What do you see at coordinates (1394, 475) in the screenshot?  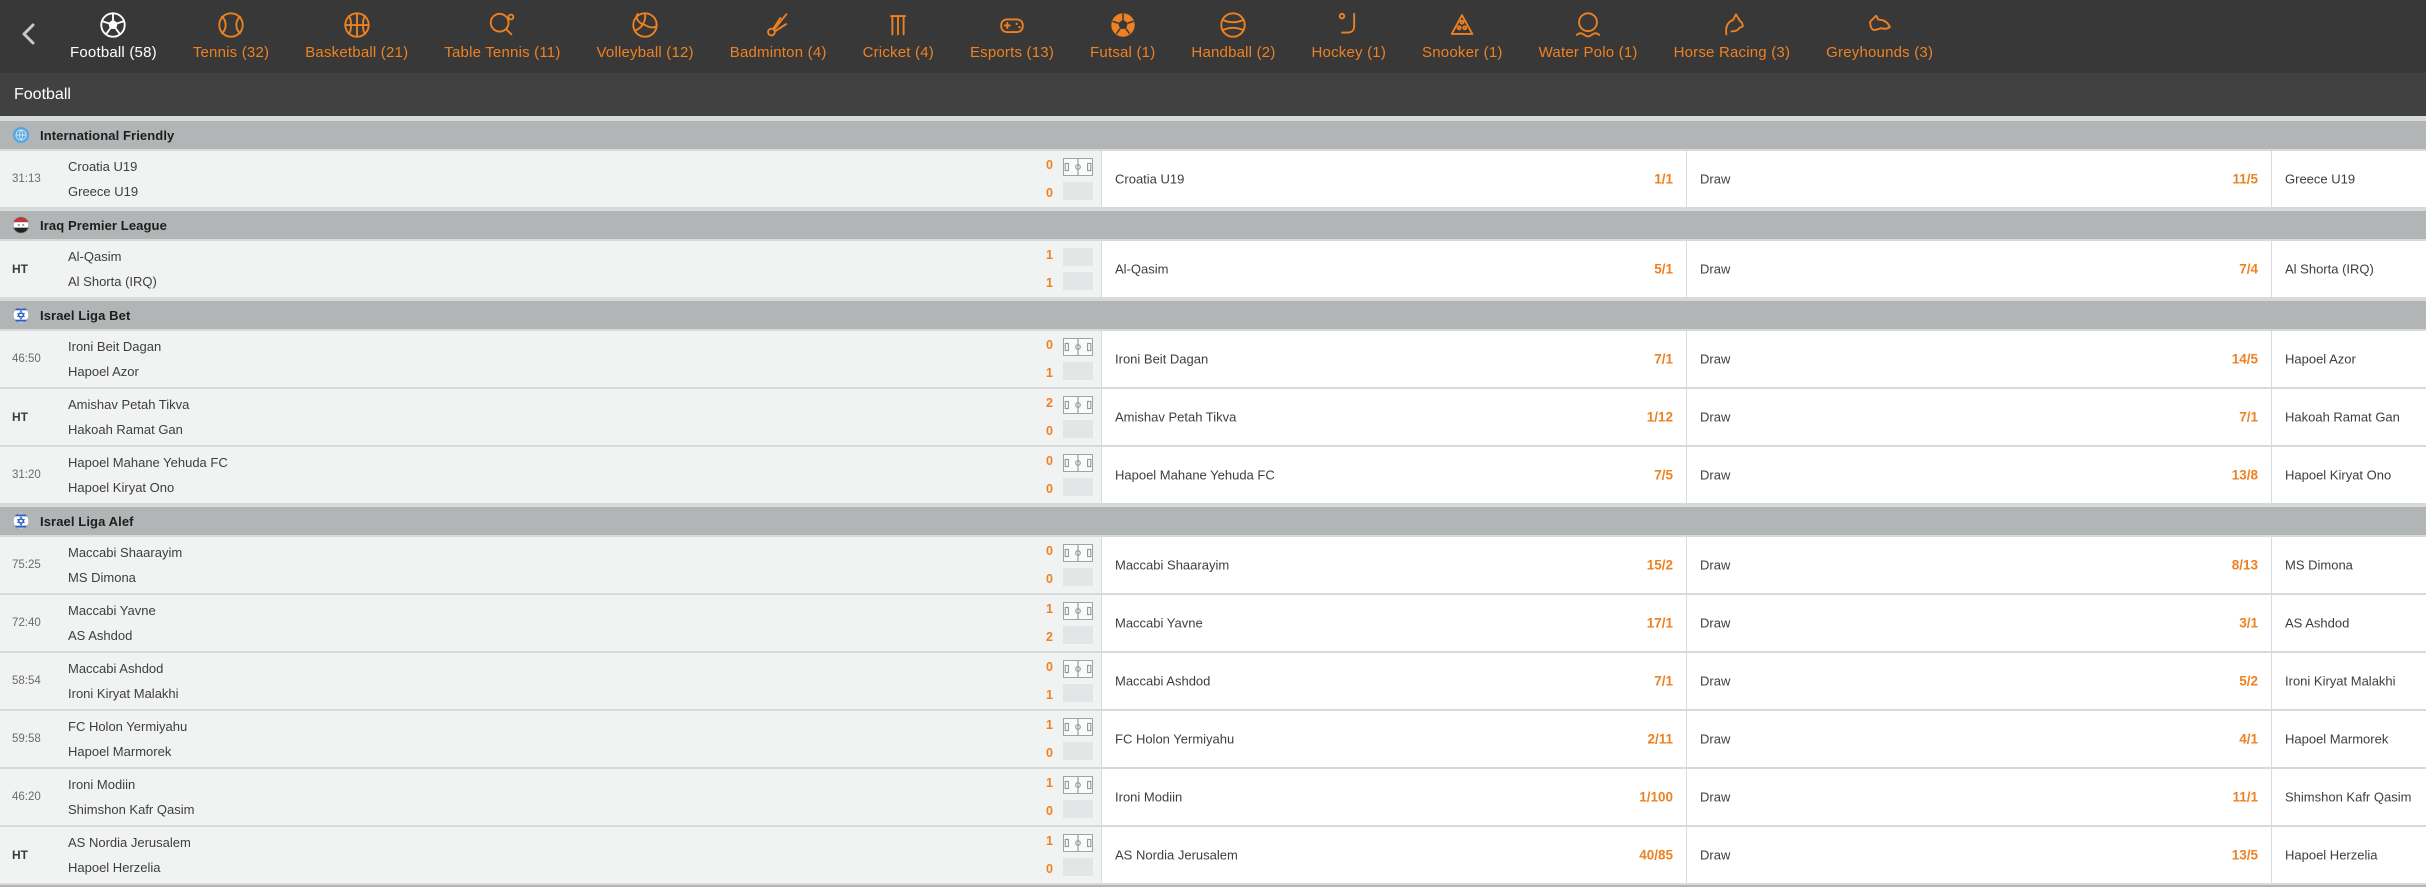 I see `home-odds-cell: Hapoel Mahane Yehuda FC 7/5` at bounding box center [1394, 475].